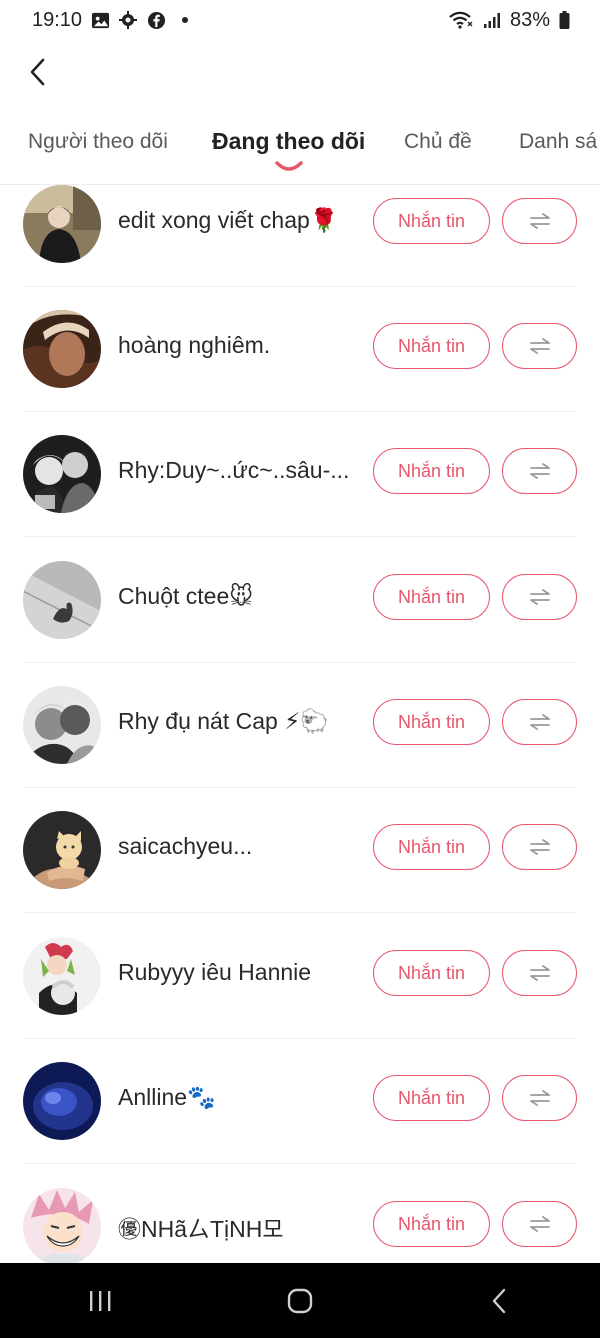  Describe the element at coordinates (438, 142) in the screenshot. I see `tab-topics: Chủ đề` at that location.